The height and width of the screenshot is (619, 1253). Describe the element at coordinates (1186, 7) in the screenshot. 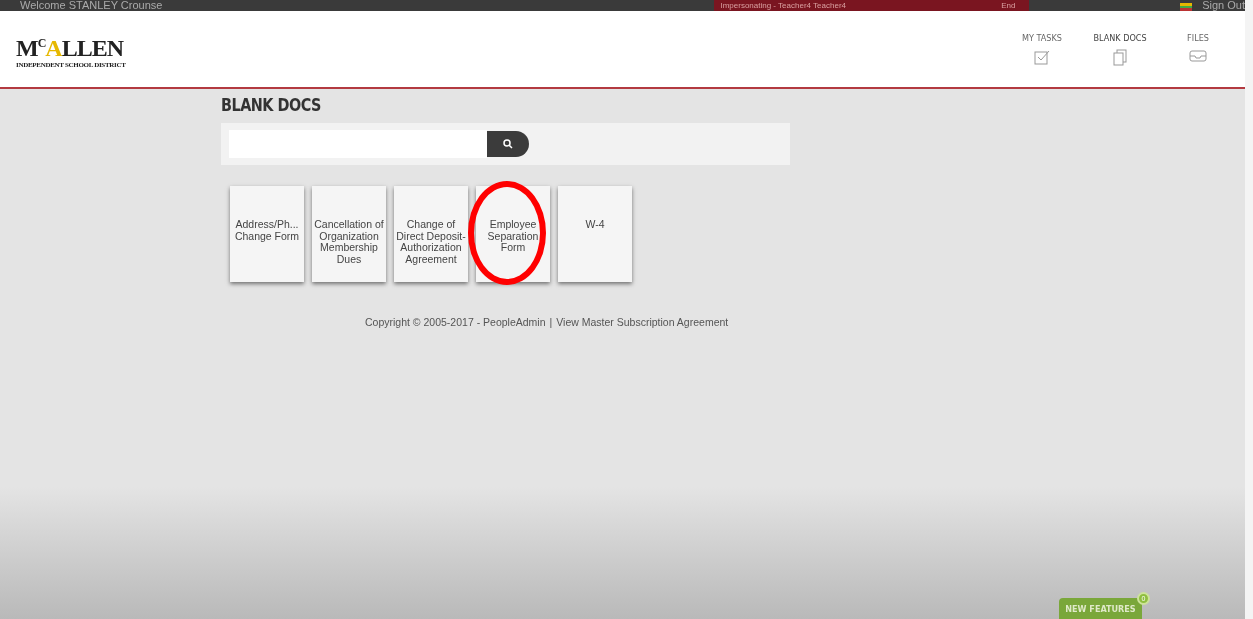

I see `flag-icon` at that location.